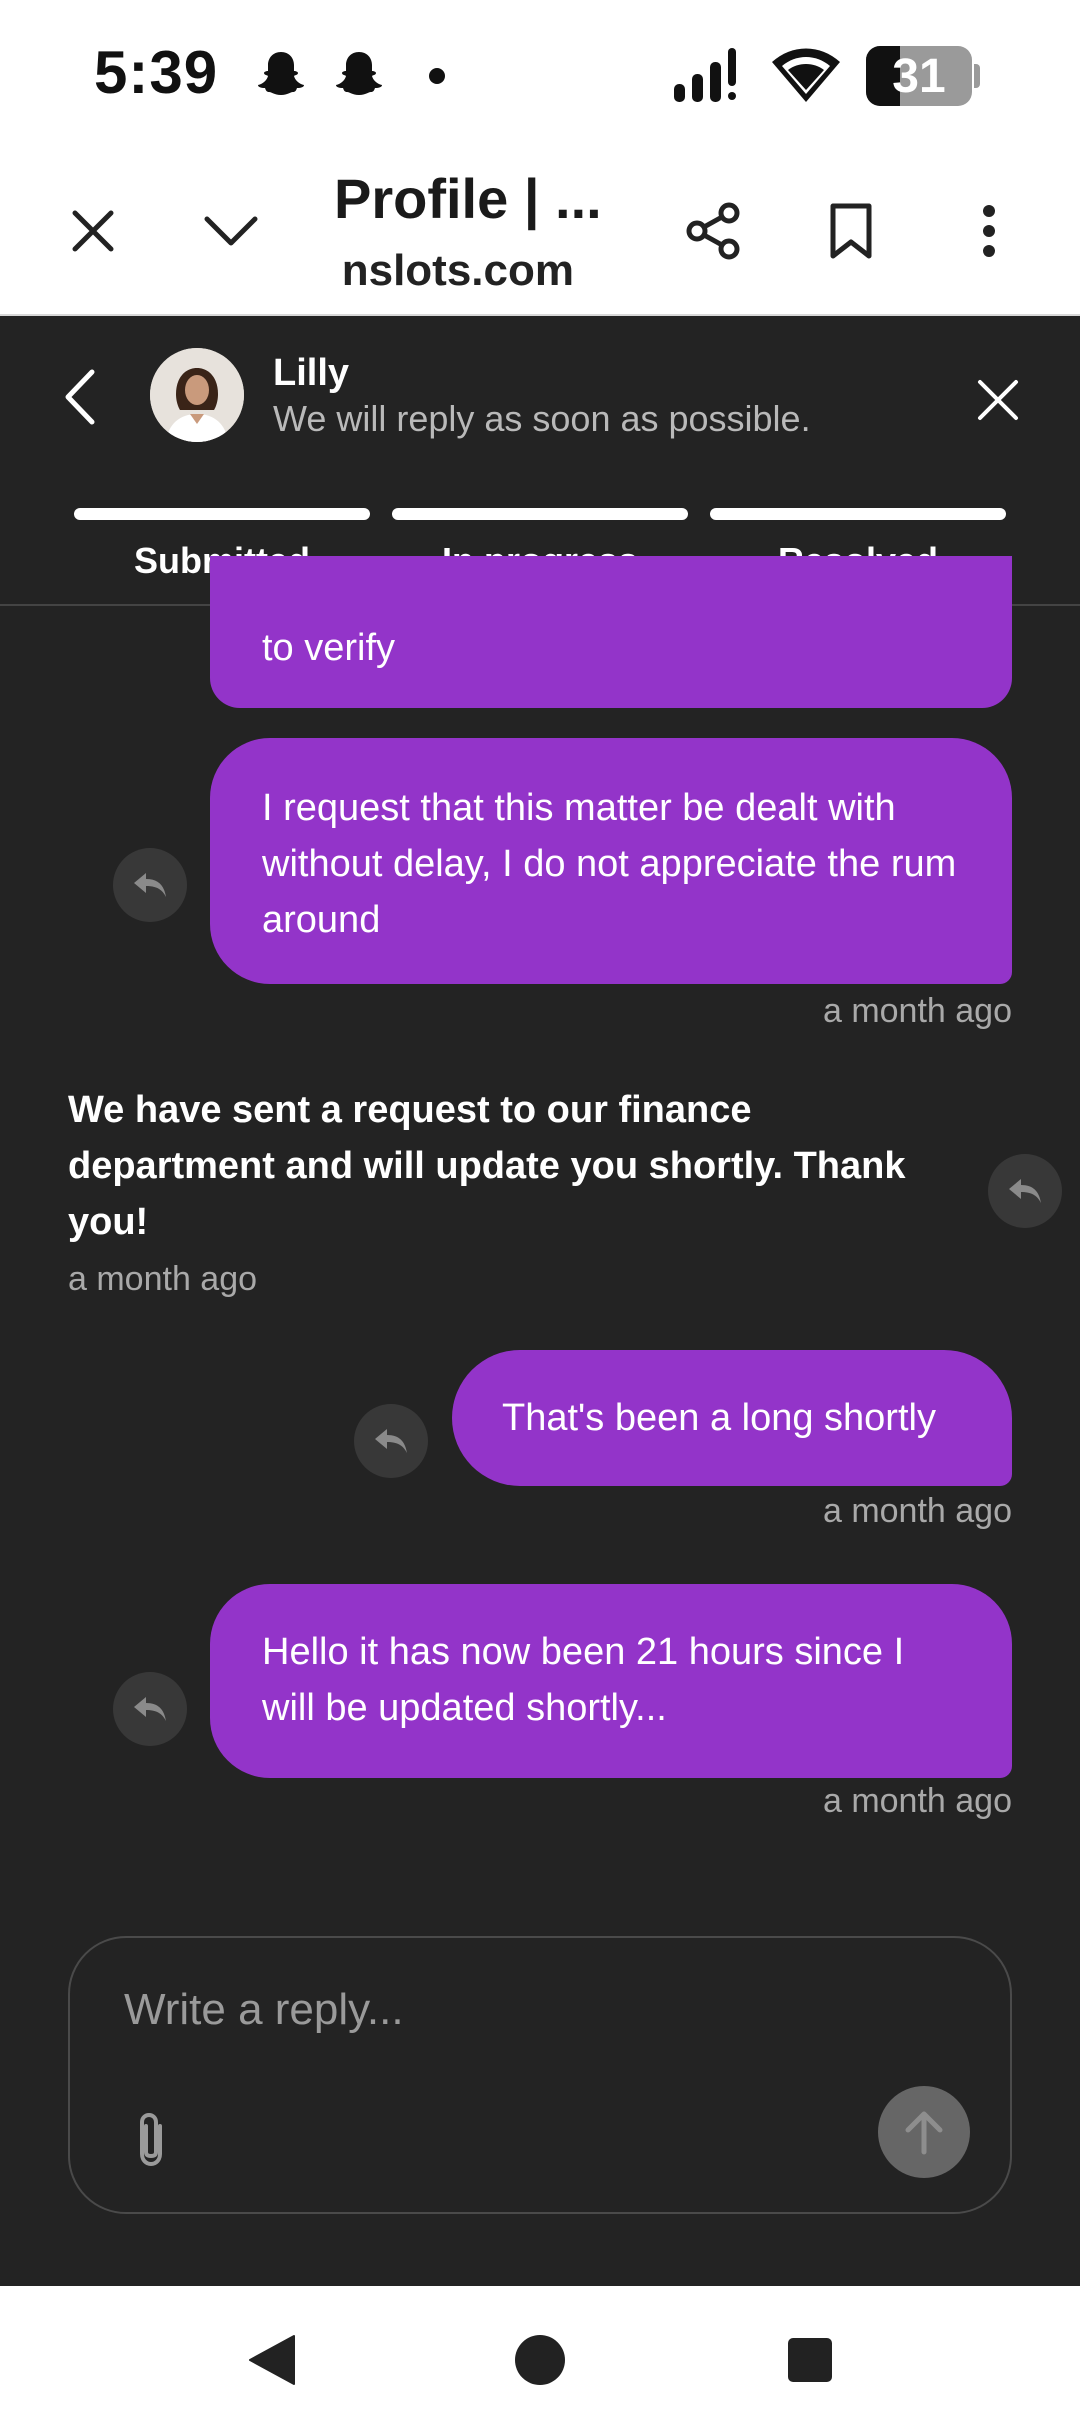 Image resolution: width=1080 pixels, height=2424 pixels. What do you see at coordinates (851, 231) in the screenshot?
I see `bookmark-icon` at bounding box center [851, 231].